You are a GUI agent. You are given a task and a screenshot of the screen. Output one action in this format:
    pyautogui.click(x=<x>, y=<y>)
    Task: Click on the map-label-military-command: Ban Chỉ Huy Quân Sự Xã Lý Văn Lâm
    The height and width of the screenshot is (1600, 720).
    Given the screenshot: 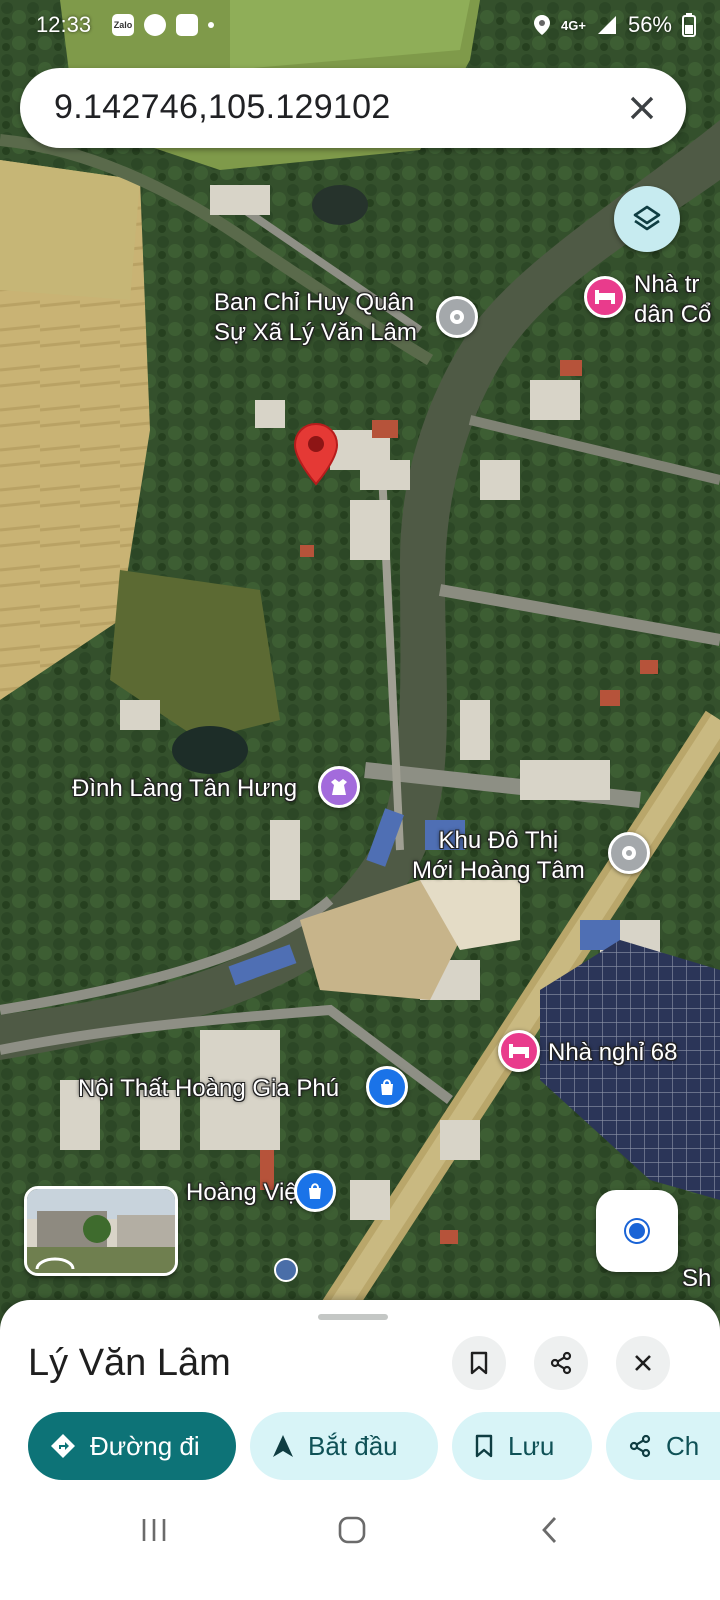 What is the action you would take?
    pyautogui.click(x=315, y=318)
    